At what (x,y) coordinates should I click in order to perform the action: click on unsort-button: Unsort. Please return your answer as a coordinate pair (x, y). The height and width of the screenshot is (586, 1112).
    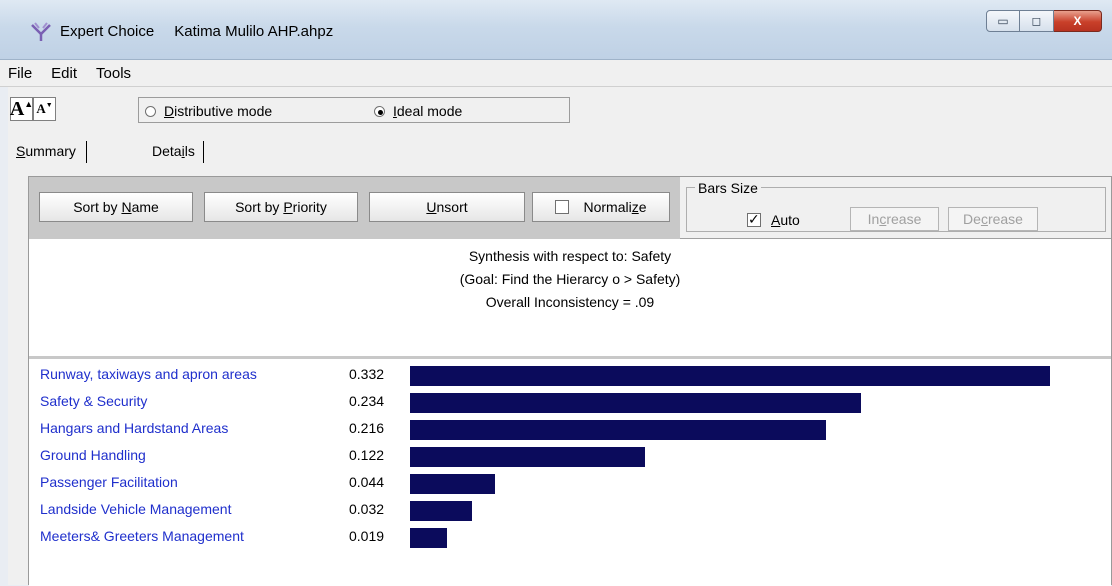
    Looking at the image, I should click on (447, 207).